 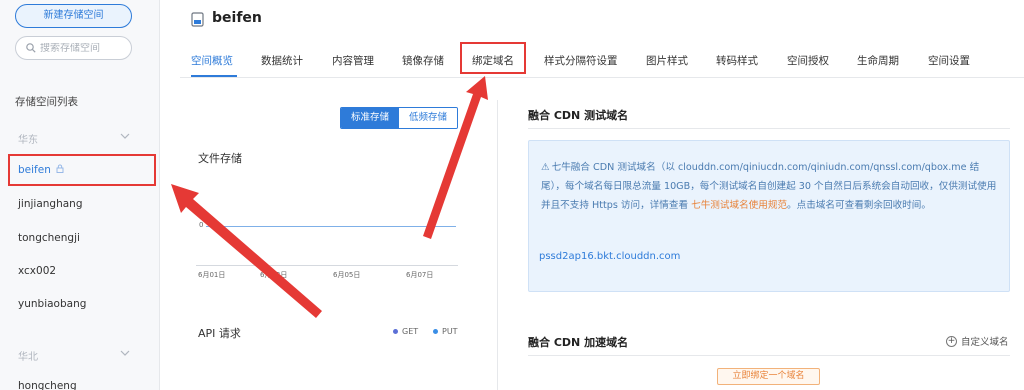 I want to click on search-input, so click(x=85, y=48).